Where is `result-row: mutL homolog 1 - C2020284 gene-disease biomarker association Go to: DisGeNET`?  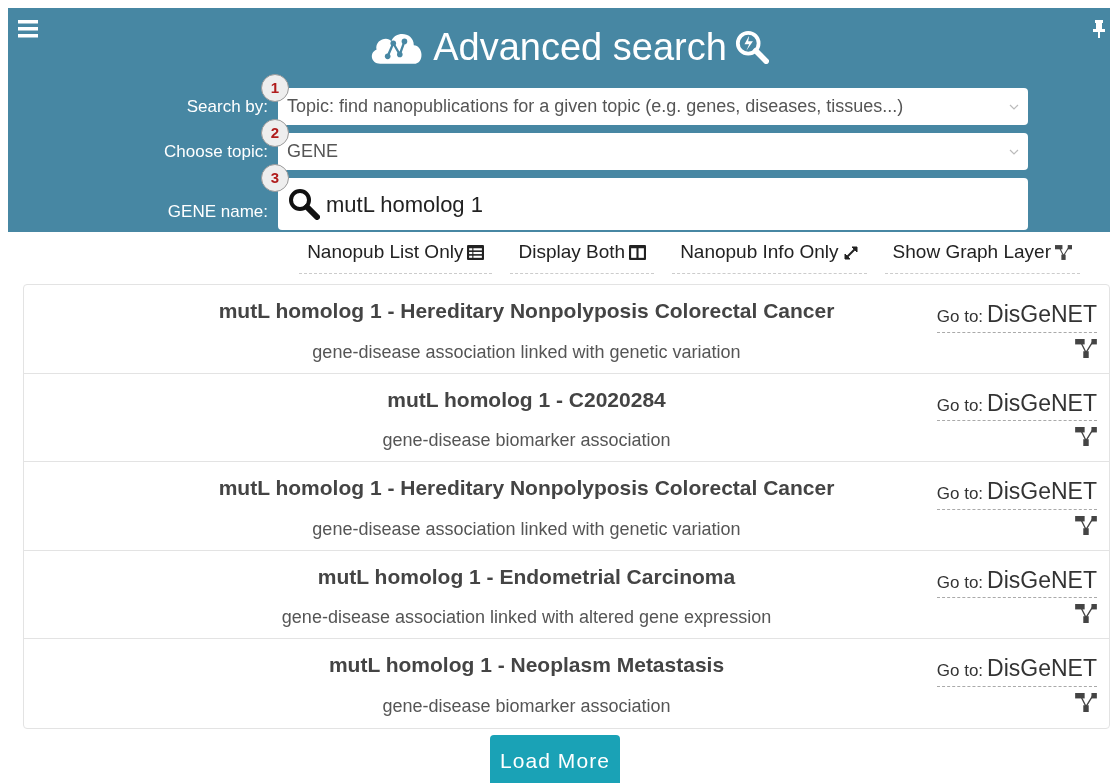
result-row: mutL homolog 1 - C2020284 gene-disease biomarker association Go to: DisGeNET is located at coordinates (566, 417).